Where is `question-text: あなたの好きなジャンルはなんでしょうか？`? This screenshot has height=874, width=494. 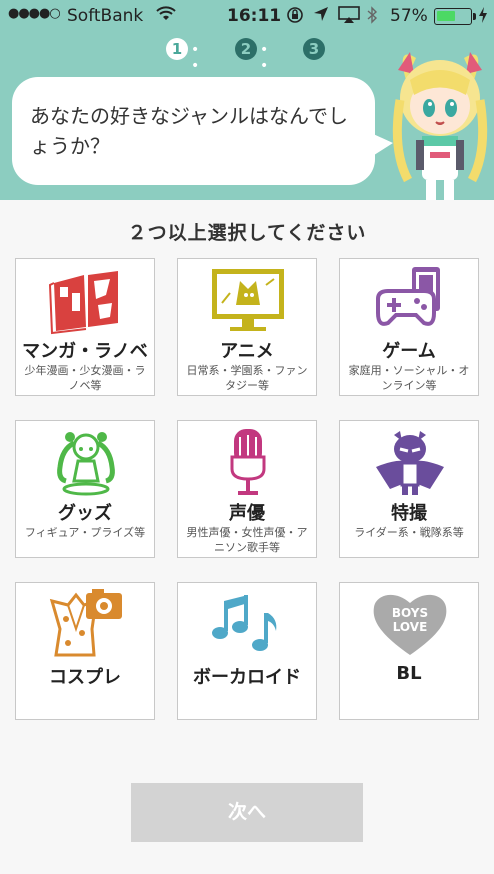
question-text: あなたの好きなジャンルはなんでしょうか？ is located at coordinates (189, 131).